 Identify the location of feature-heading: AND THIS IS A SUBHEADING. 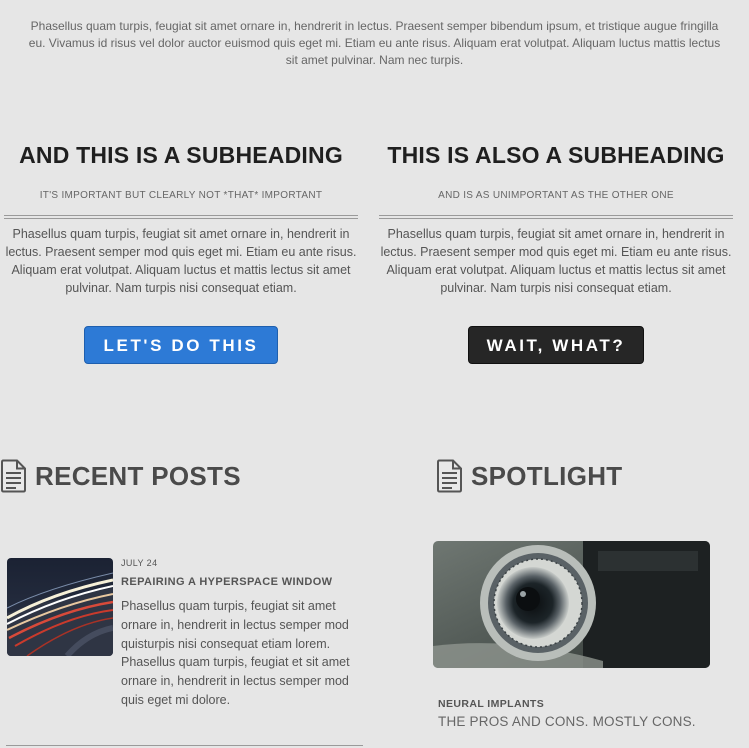
(181, 155).